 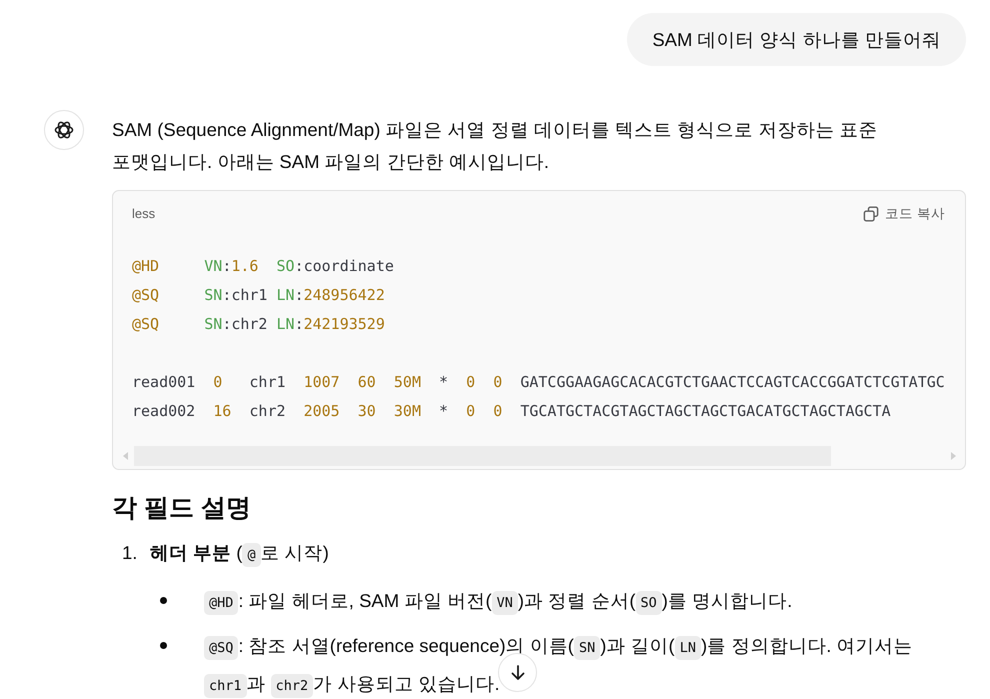 I want to click on list-item-text: 헤더 부분 ( @ 로 시작), so click(x=558, y=554).